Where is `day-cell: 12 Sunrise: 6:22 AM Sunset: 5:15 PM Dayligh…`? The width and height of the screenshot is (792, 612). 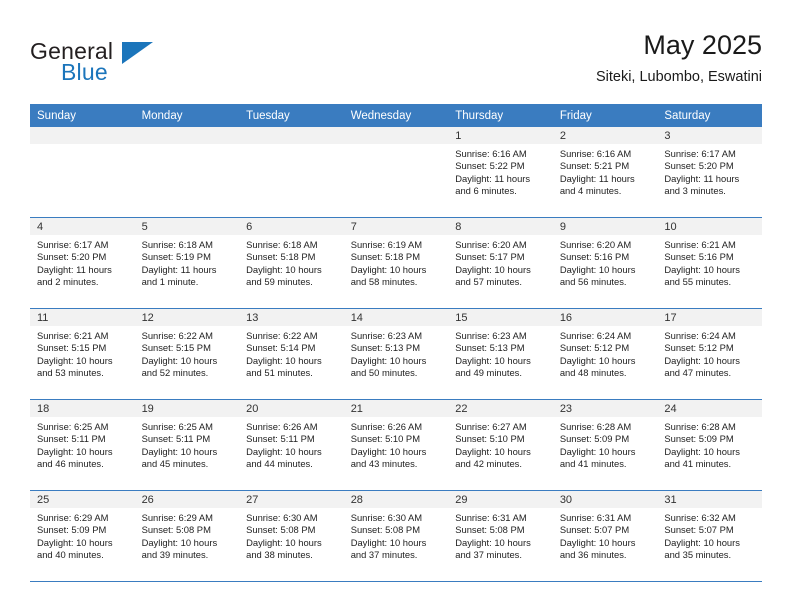 day-cell: 12 Sunrise: 6:22 AM Sunset: 5:15 PM Dayligh… is located at coordinates (187, 354).